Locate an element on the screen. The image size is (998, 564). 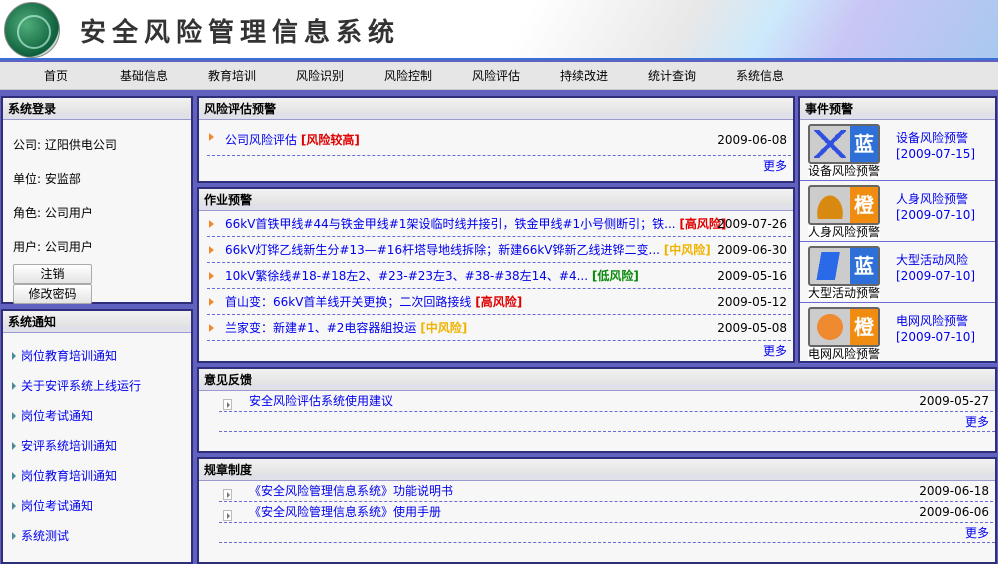
item-link: 《安全风险管理信息系统》使用手册 is located at coordinates (345, 512).